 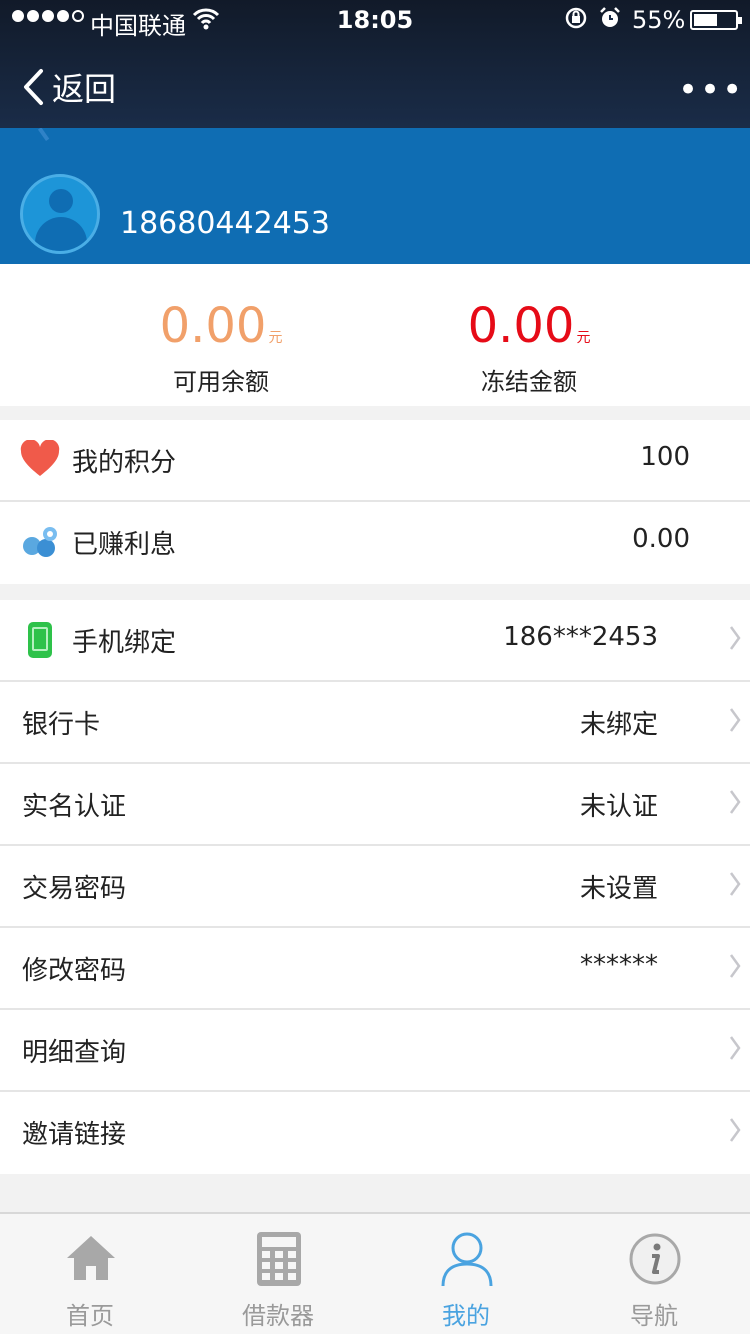 What do you see at coordinates (654, 1316) in the screenshot?
I see `tab-guide-label: 导航` at bounding box center [654, 1316].